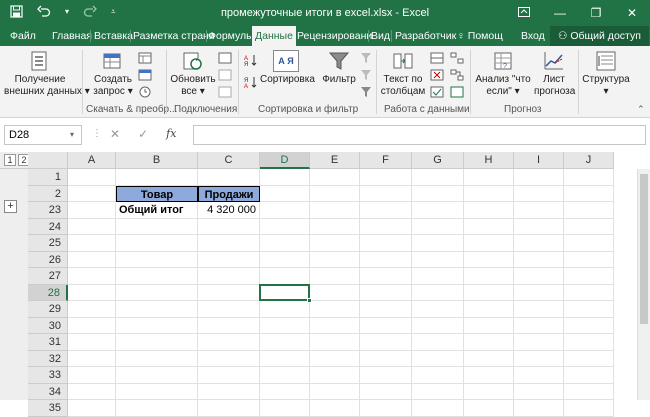  I want to click on vertical-scrollbar, so click(643, 284).